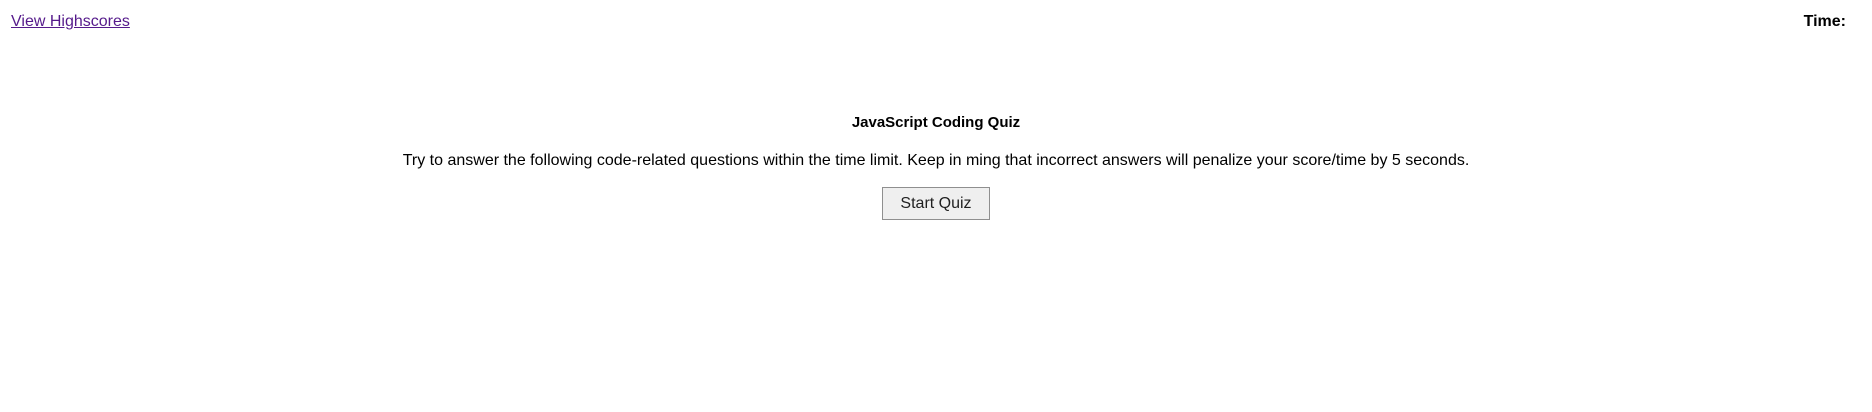  What do you see at coordinates (936, 203) in the screenshot?
I see `start-quiz-button: Start Quiz` at bounding box center [936, 203].